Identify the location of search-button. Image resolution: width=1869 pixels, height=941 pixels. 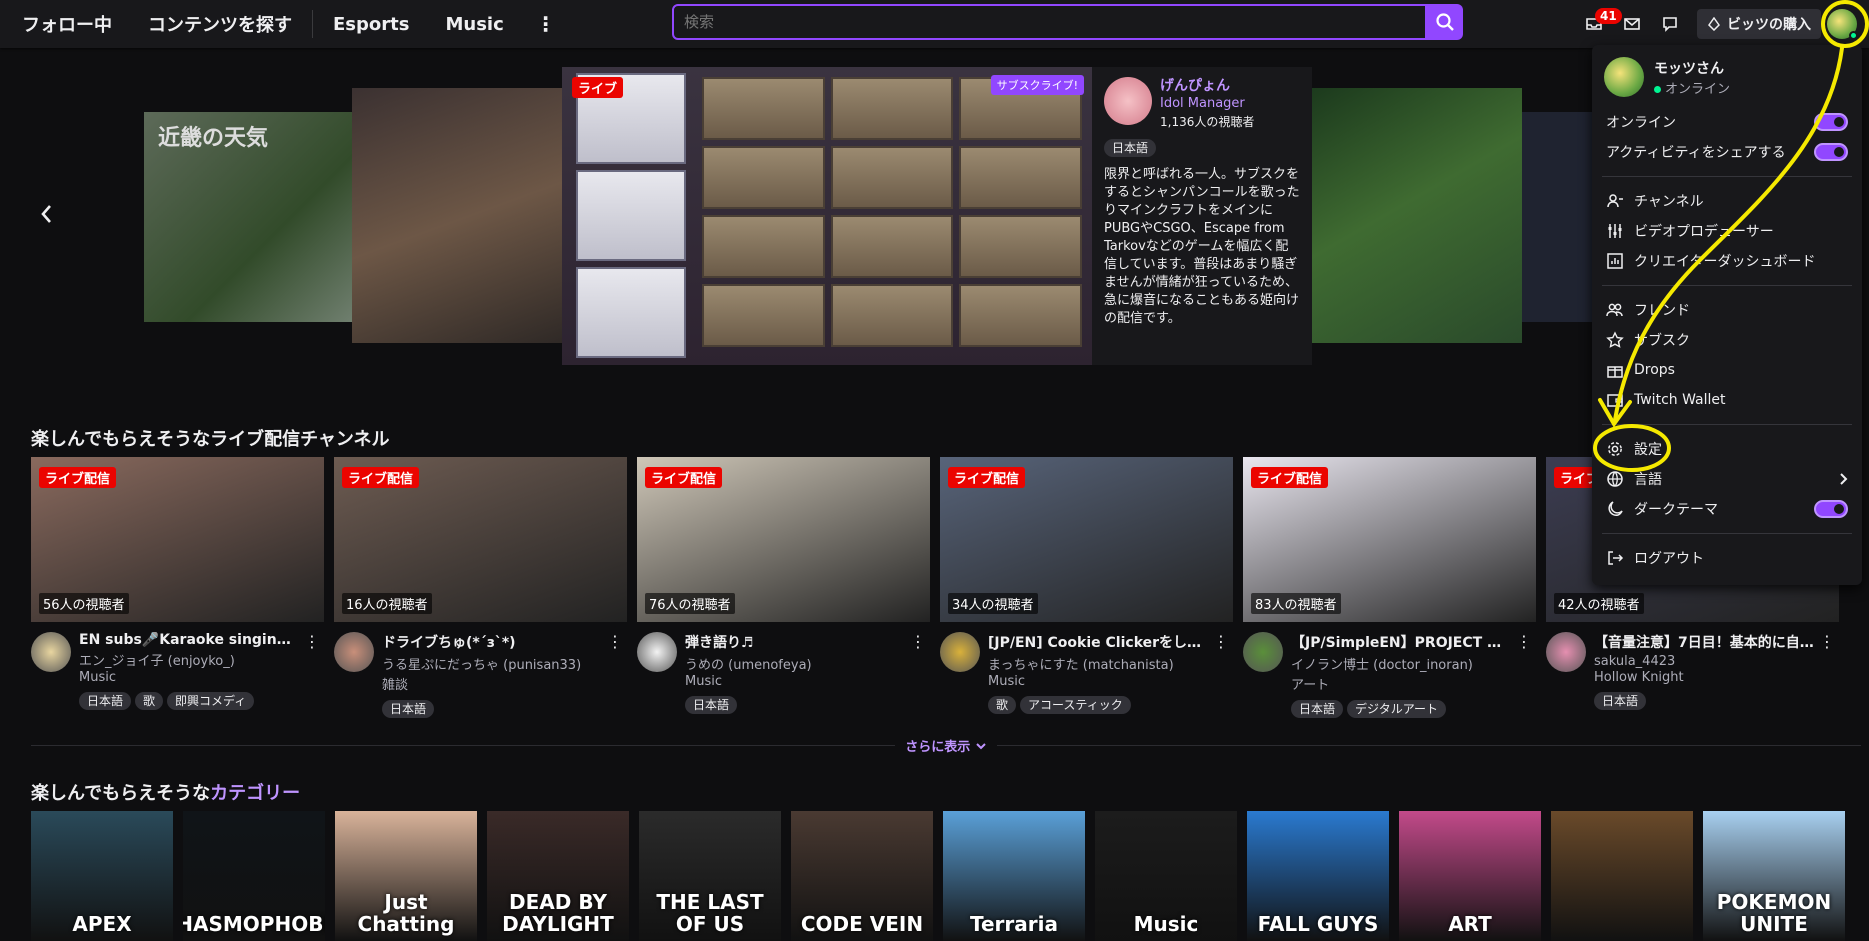
(1445, 22).